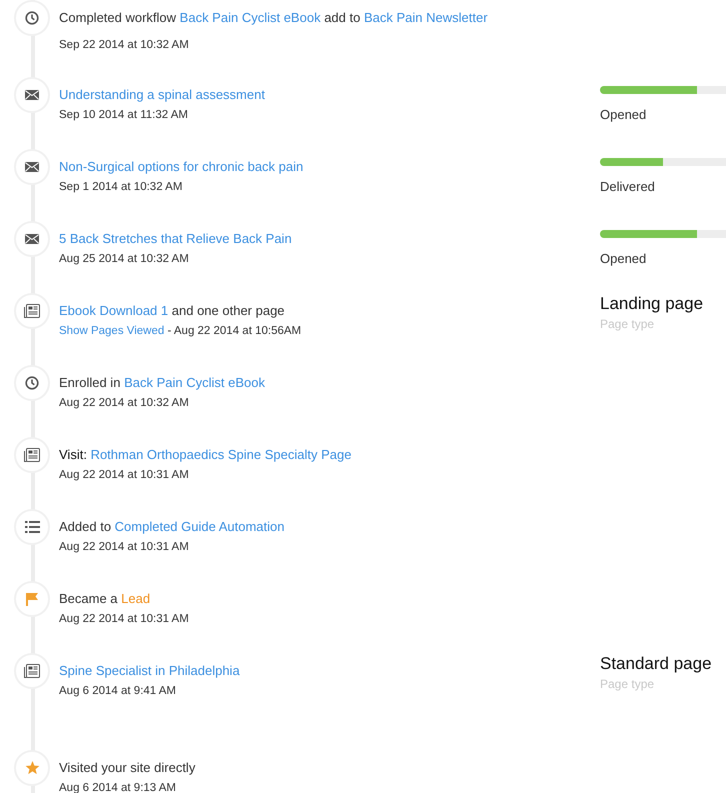 The image size is (726, 793). I want to click on event-title: Enrolled in Back Pain Cyclist eBook, so click(162, 383).